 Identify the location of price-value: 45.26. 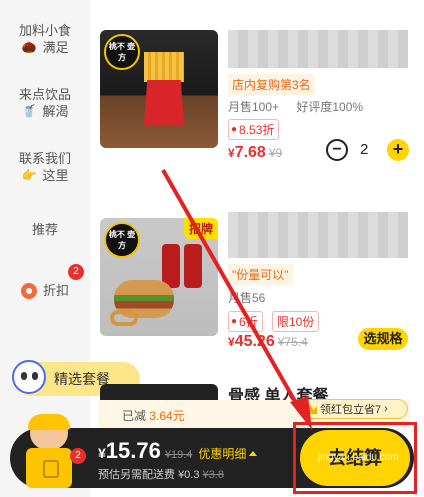
(254, 341).